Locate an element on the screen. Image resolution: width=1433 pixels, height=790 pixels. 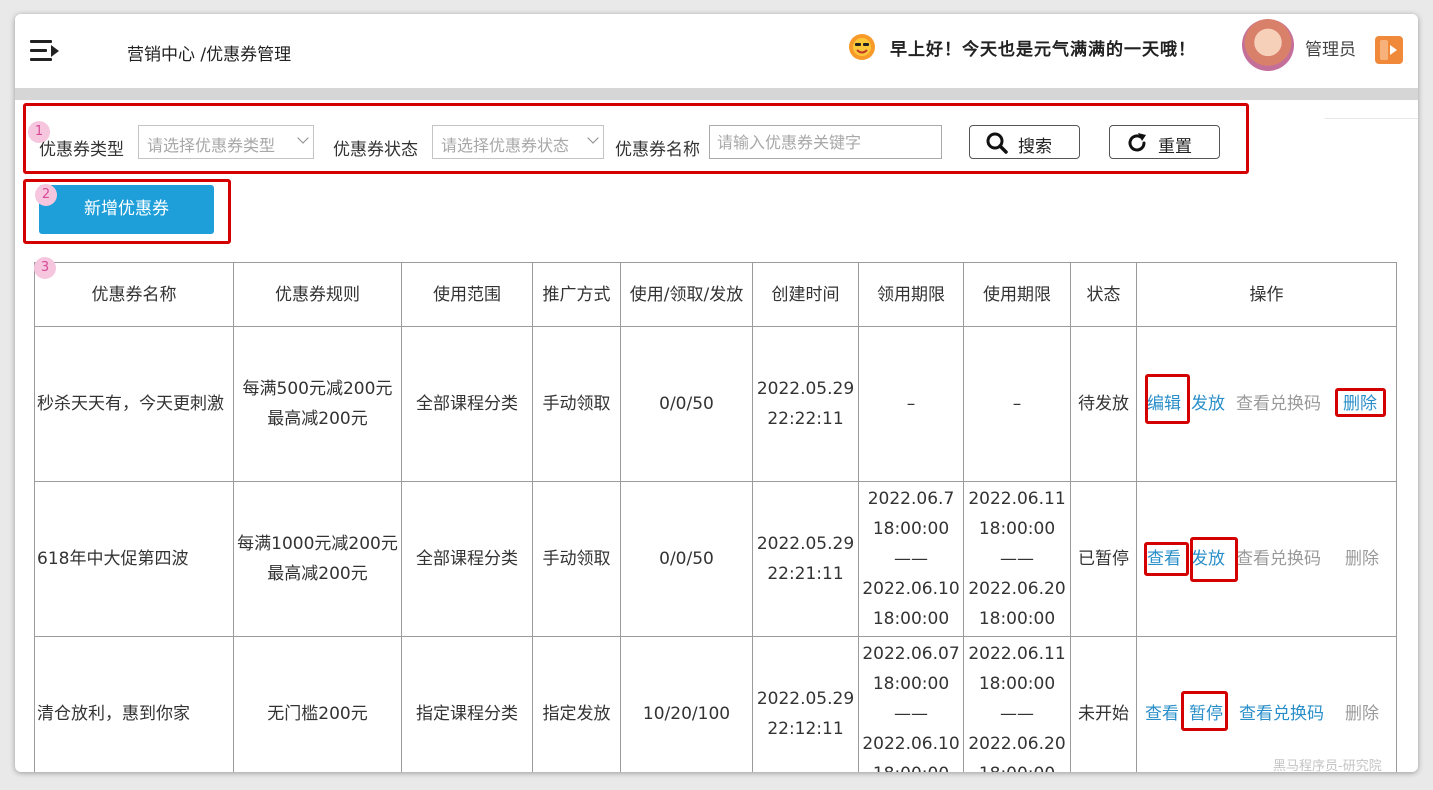
actions-cell: 查看 暂停 查看兑换码 删除 is located at coordinates (1266, 704).